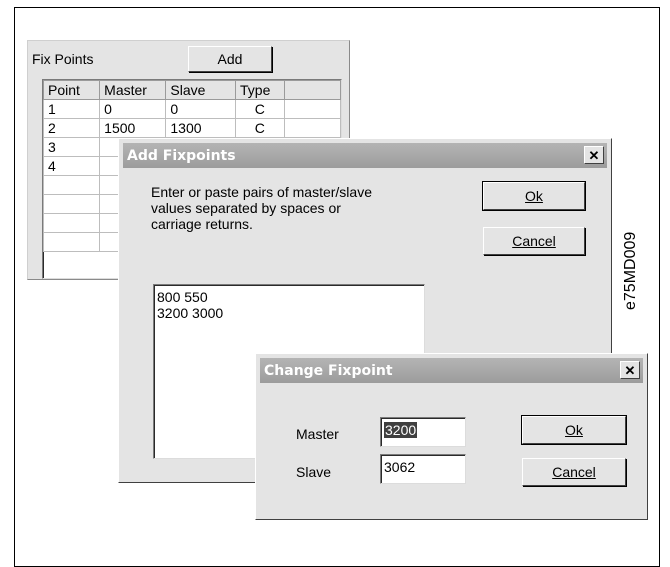 The width and height of the screenshot is (670, 567). Describe the element at coordinates (201, 128) in the screenshot. I see `cell-slave: 1300` at that location.